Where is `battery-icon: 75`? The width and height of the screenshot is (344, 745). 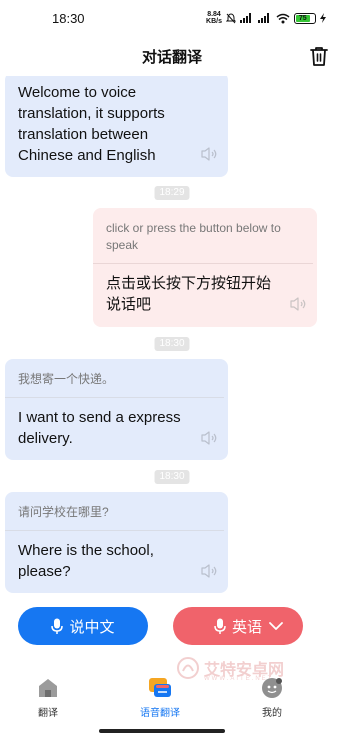
battery-icon: 75 is located at coordinates (305, 18).